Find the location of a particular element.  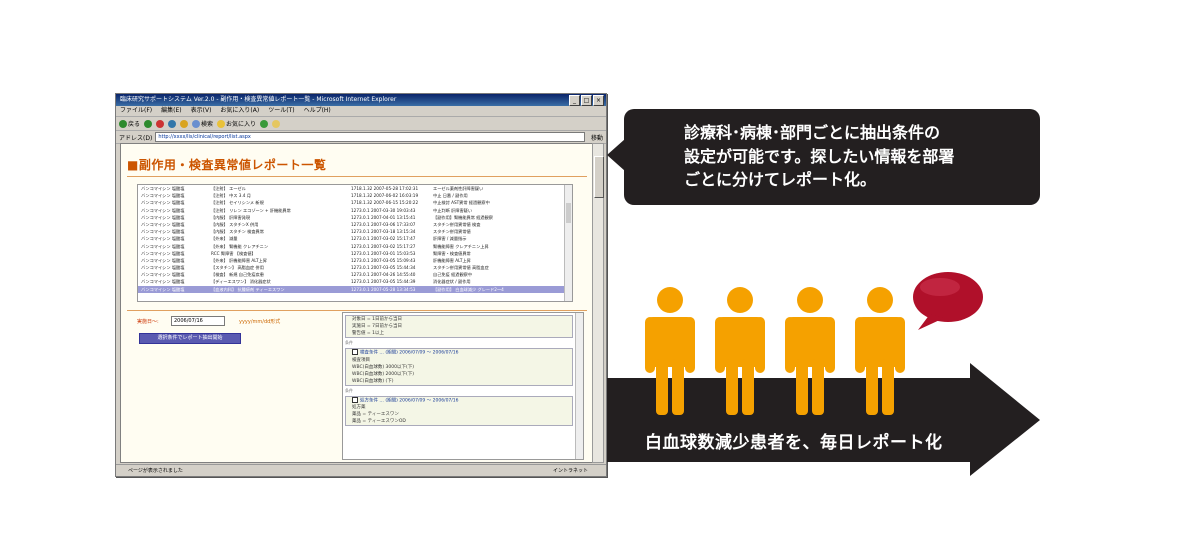

arrow-label: 白血球数減少患者を、毎日レポート化 is located at coordinates (794, 443).